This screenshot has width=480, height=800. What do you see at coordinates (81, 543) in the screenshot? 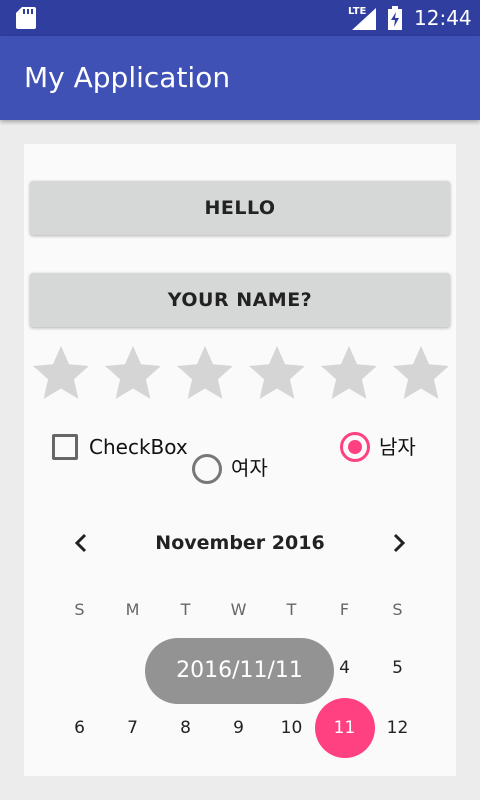
I see `chevron-left-icon` at bounding box center [81, 543].